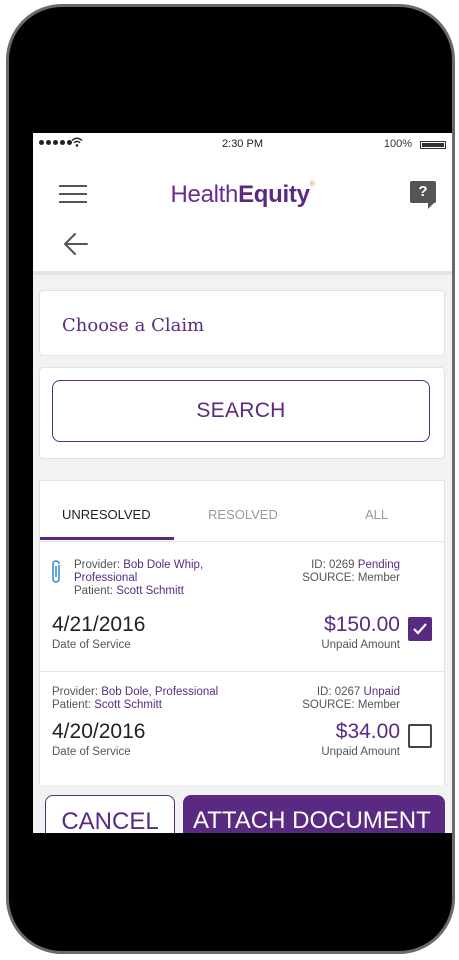 This screenshot has width=459, height=960. What do you see at coordinates (242, 215) in the screenshot?
I see `app-header: HealthEquity® ?` at bounding box center [242, 215].